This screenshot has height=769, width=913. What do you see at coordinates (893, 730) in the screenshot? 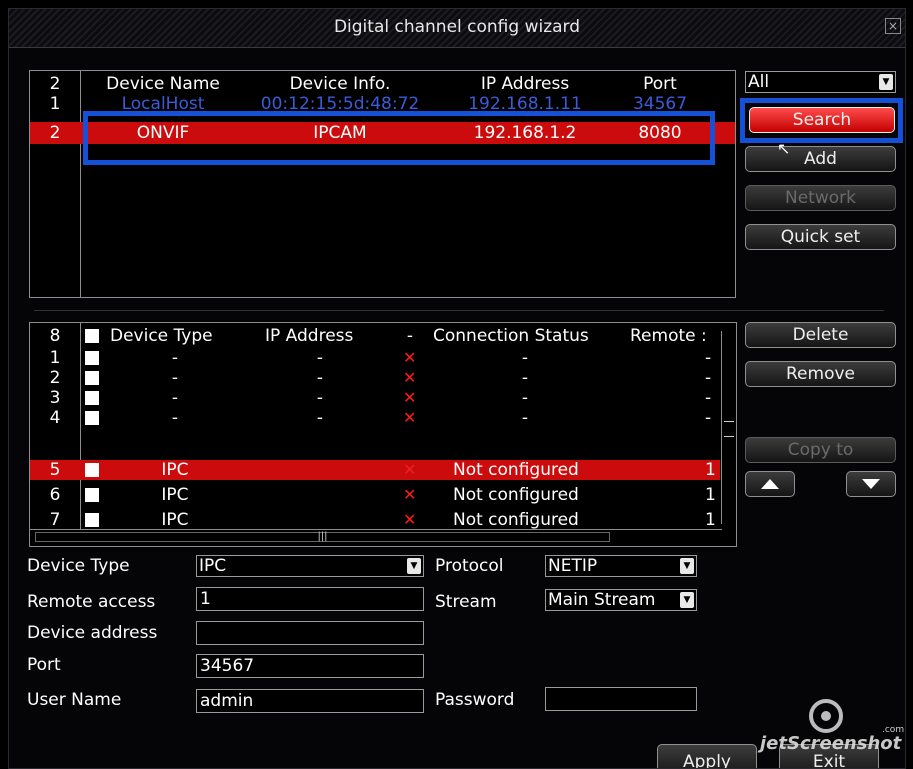
I see `watermark-suffix: .com` at bounding box center [893, 730].